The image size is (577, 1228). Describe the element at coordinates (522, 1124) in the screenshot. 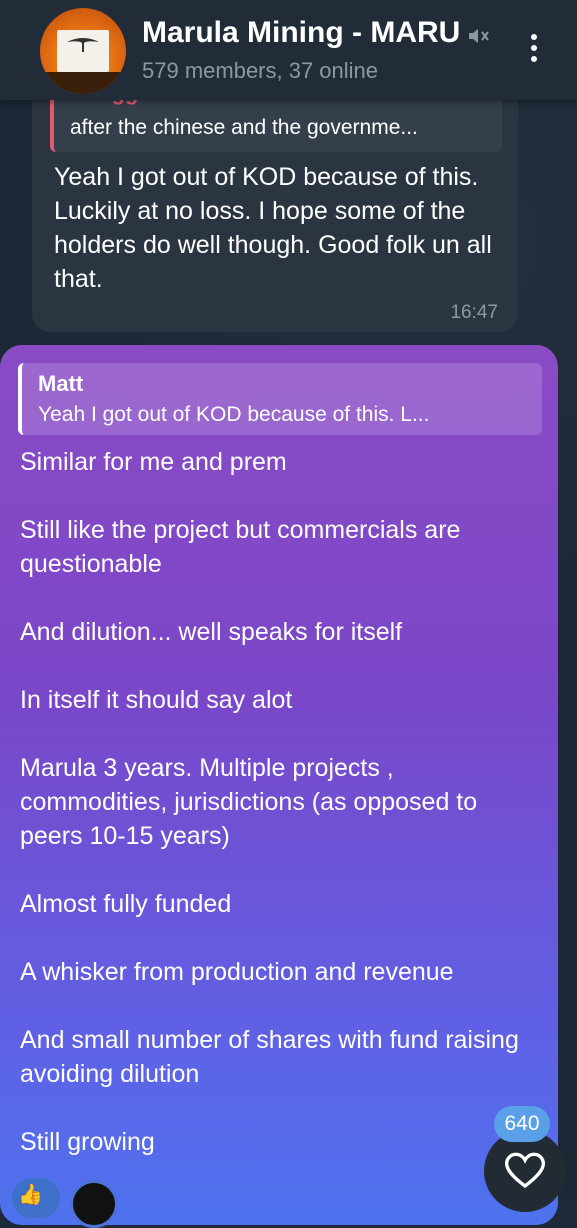

I see `reaction-count-badge: 640` at that location.